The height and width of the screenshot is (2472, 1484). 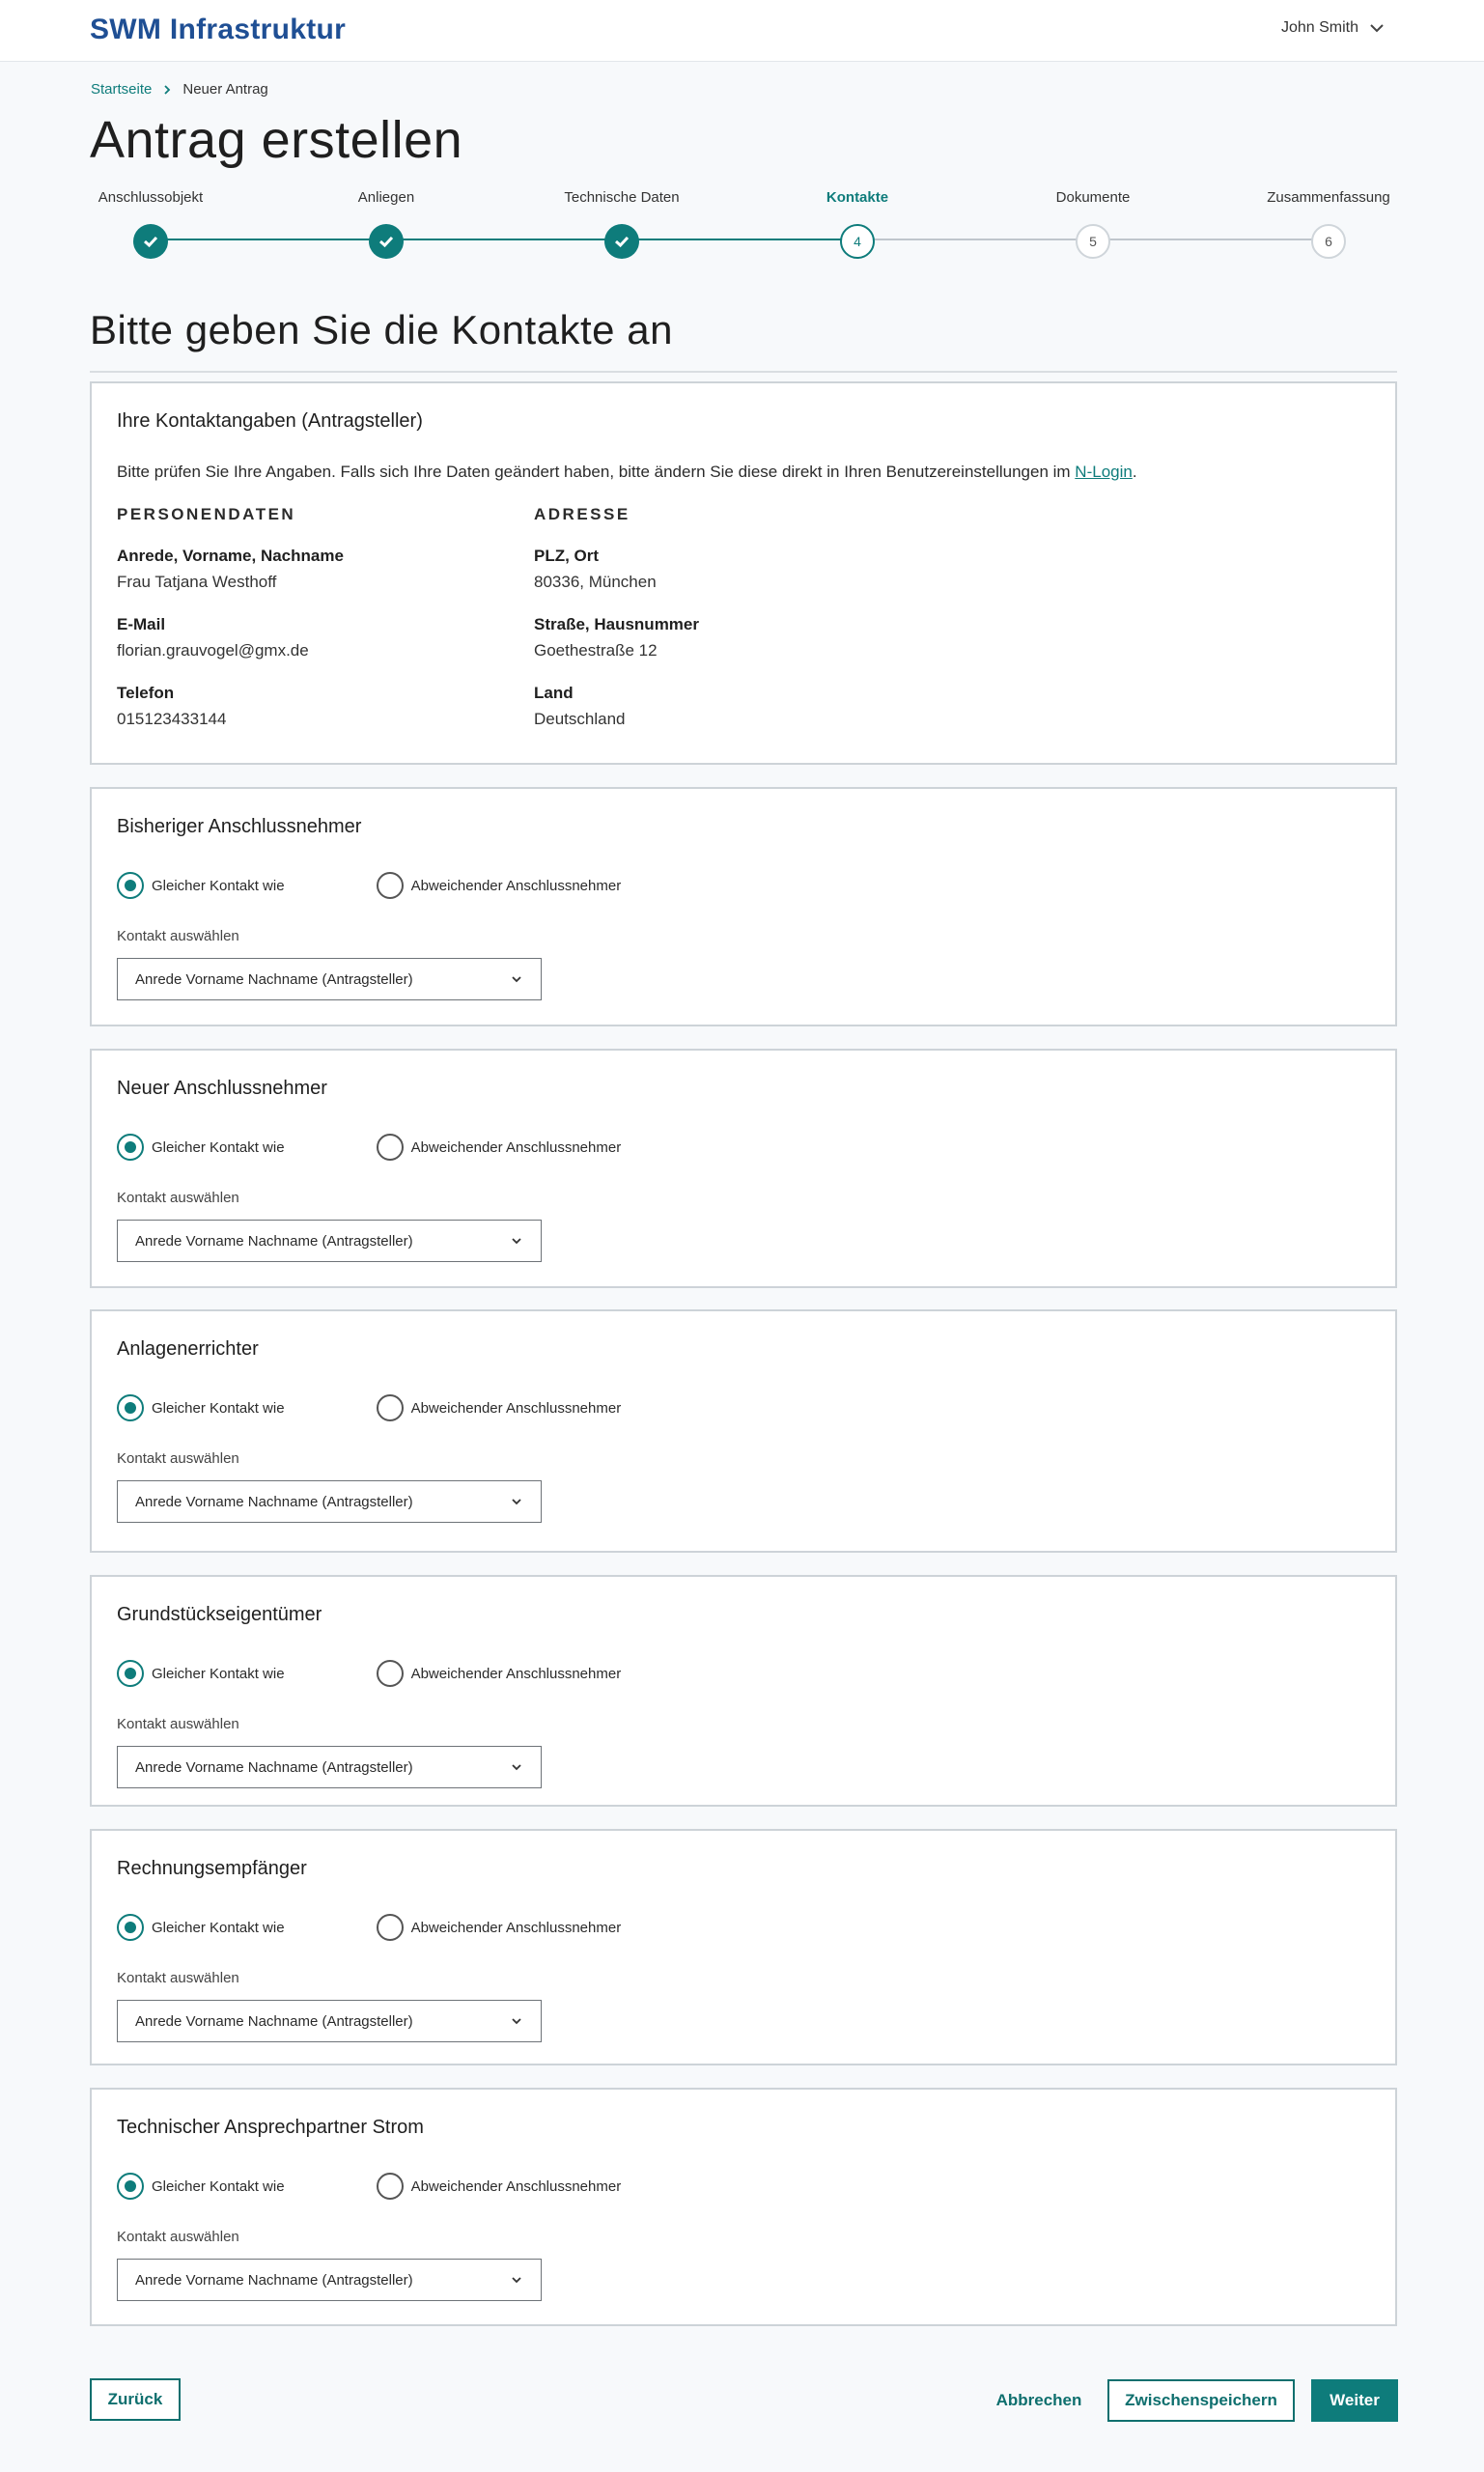 What do you see at coordinates (220, 1614) in the screenshot?
I see `card-title: Grundstückseigentümer` at bounding box center [220, 1614].